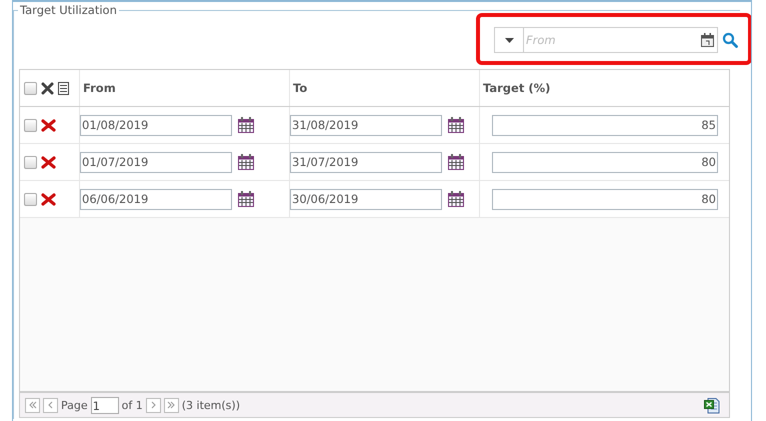  What do you see at coordinates (68, 10) in the screenshot?
I see `panel-title: Target Utilization` at bounding box center [68, 10].